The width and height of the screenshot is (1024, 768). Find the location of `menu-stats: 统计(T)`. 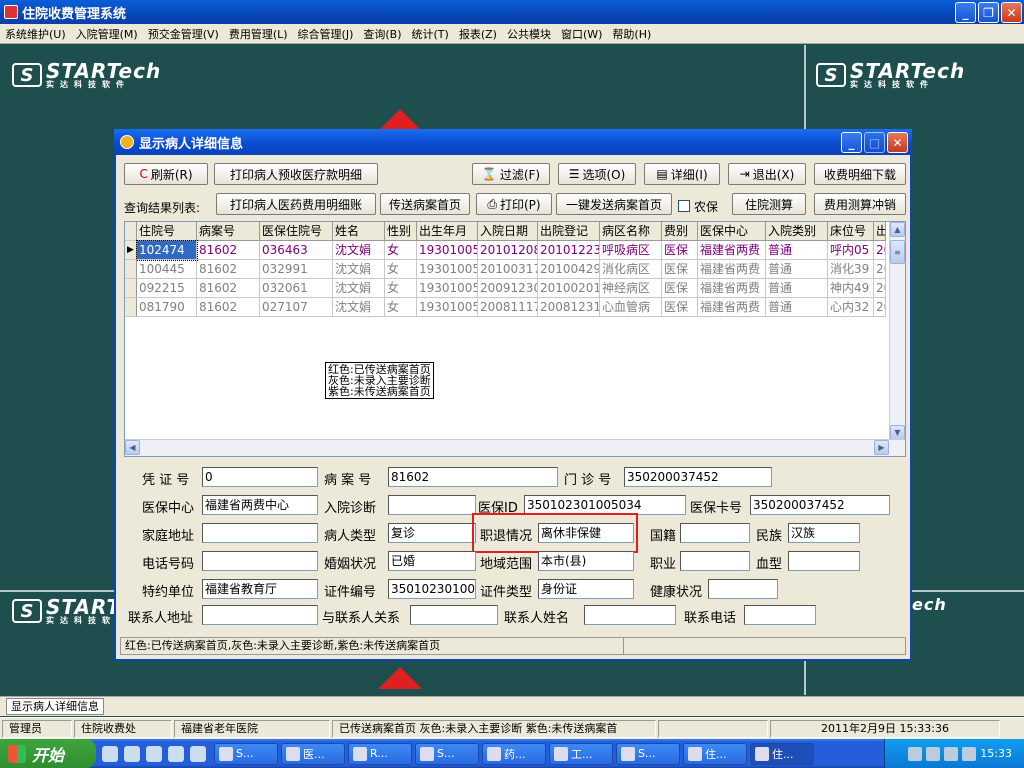

menu-stats: 统计(T) is located at coordinates (430, 34).